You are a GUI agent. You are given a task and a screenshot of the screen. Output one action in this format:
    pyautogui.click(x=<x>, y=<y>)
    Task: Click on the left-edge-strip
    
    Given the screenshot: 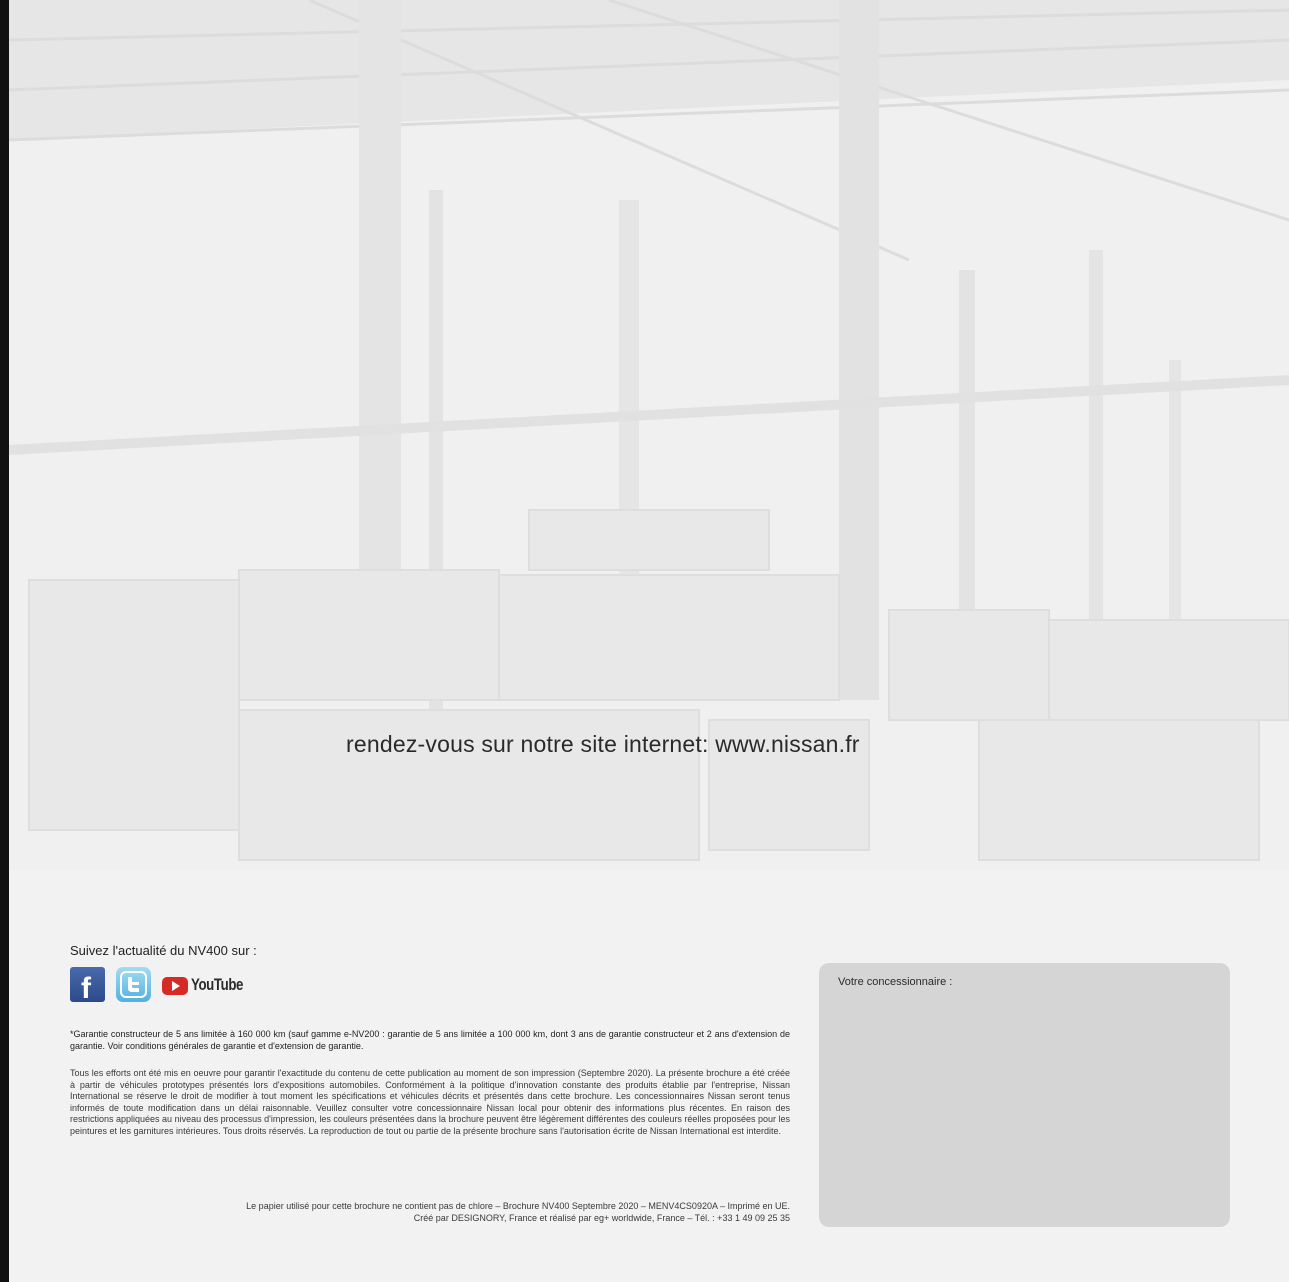 What is the action you would take?
    pyautogui.click(x=4, y=641)
    